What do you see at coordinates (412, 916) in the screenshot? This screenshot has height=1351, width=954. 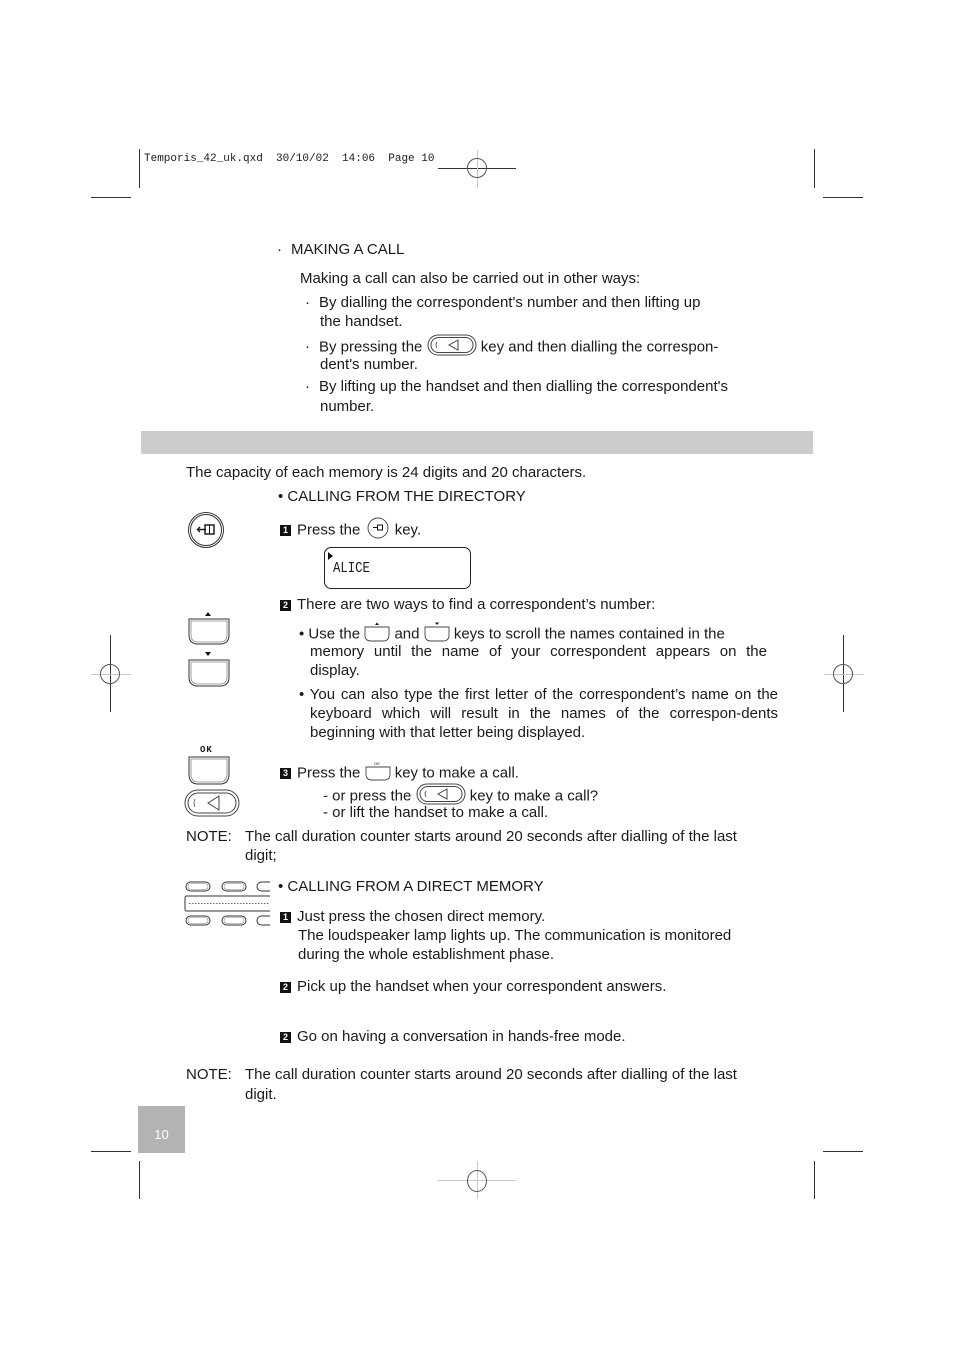 I see `direct-memory-step-1: 1 Just press the chosen direct memory.` at bounding box center [412, 916].